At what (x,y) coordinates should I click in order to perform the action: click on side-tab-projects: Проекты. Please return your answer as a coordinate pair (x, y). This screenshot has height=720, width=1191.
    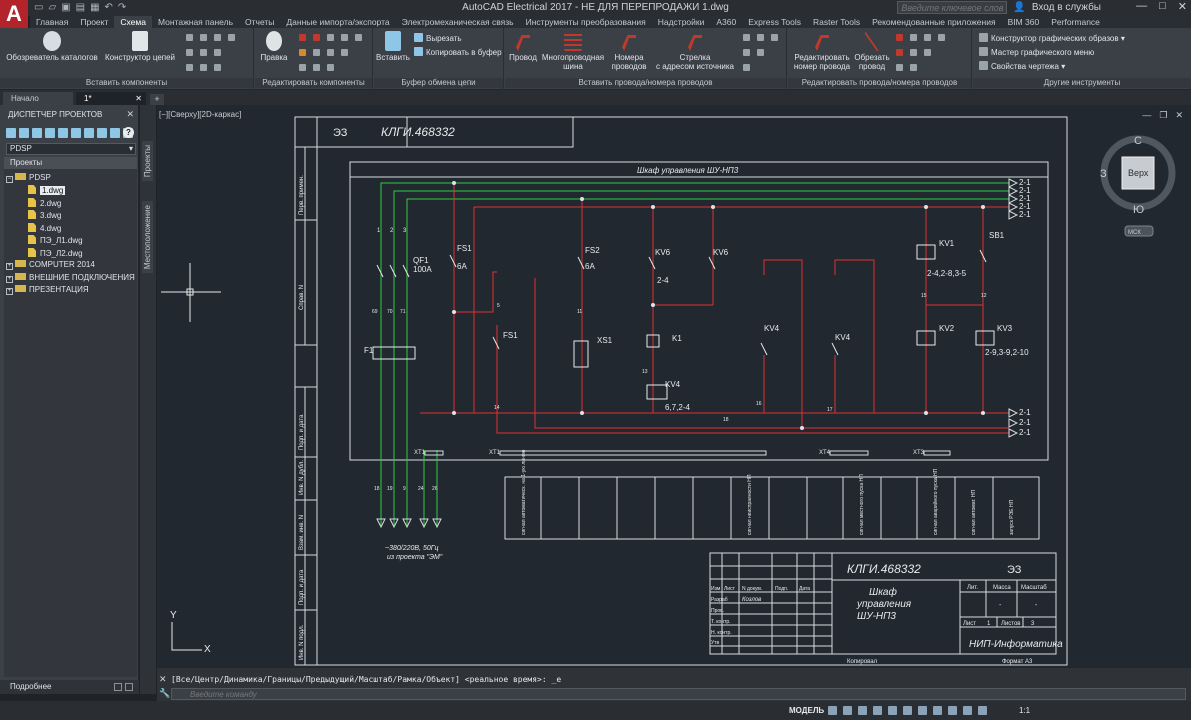
    Looking at the image, I should click on (147, 161).